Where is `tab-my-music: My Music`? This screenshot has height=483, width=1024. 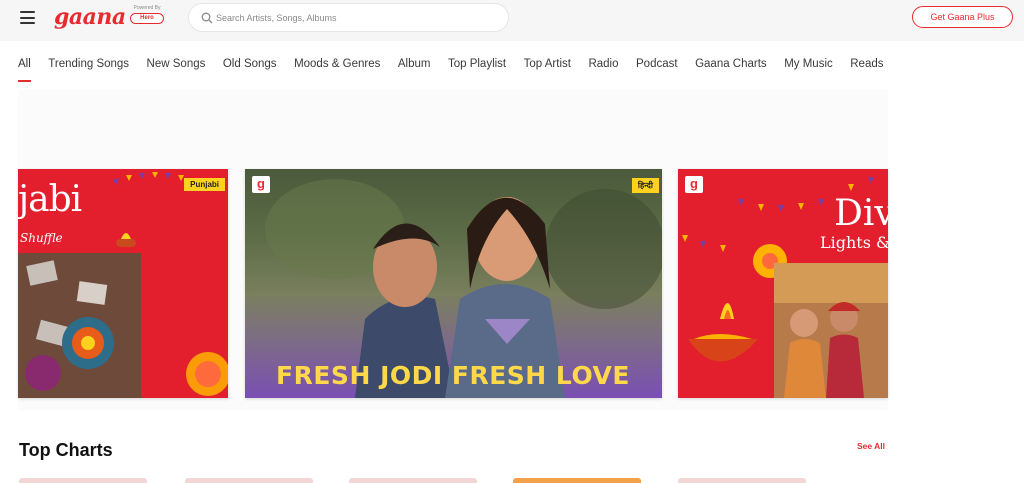
tab-my-music: My Music is located at coordinates (808, 67).